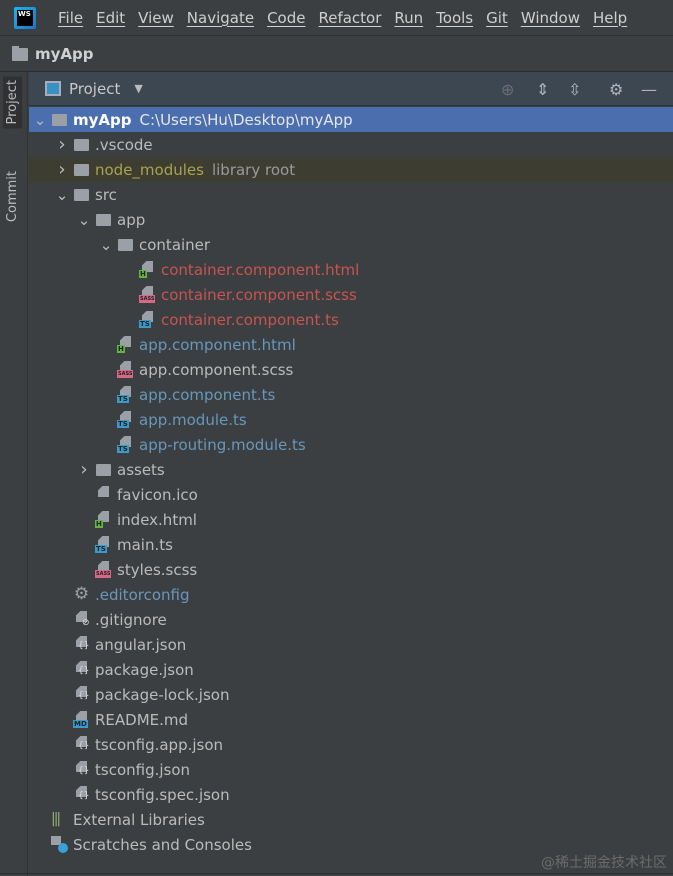 The image size is (673, 876). I want to click on tree-item: {} tsconfig.app.json, so click(351, 744).